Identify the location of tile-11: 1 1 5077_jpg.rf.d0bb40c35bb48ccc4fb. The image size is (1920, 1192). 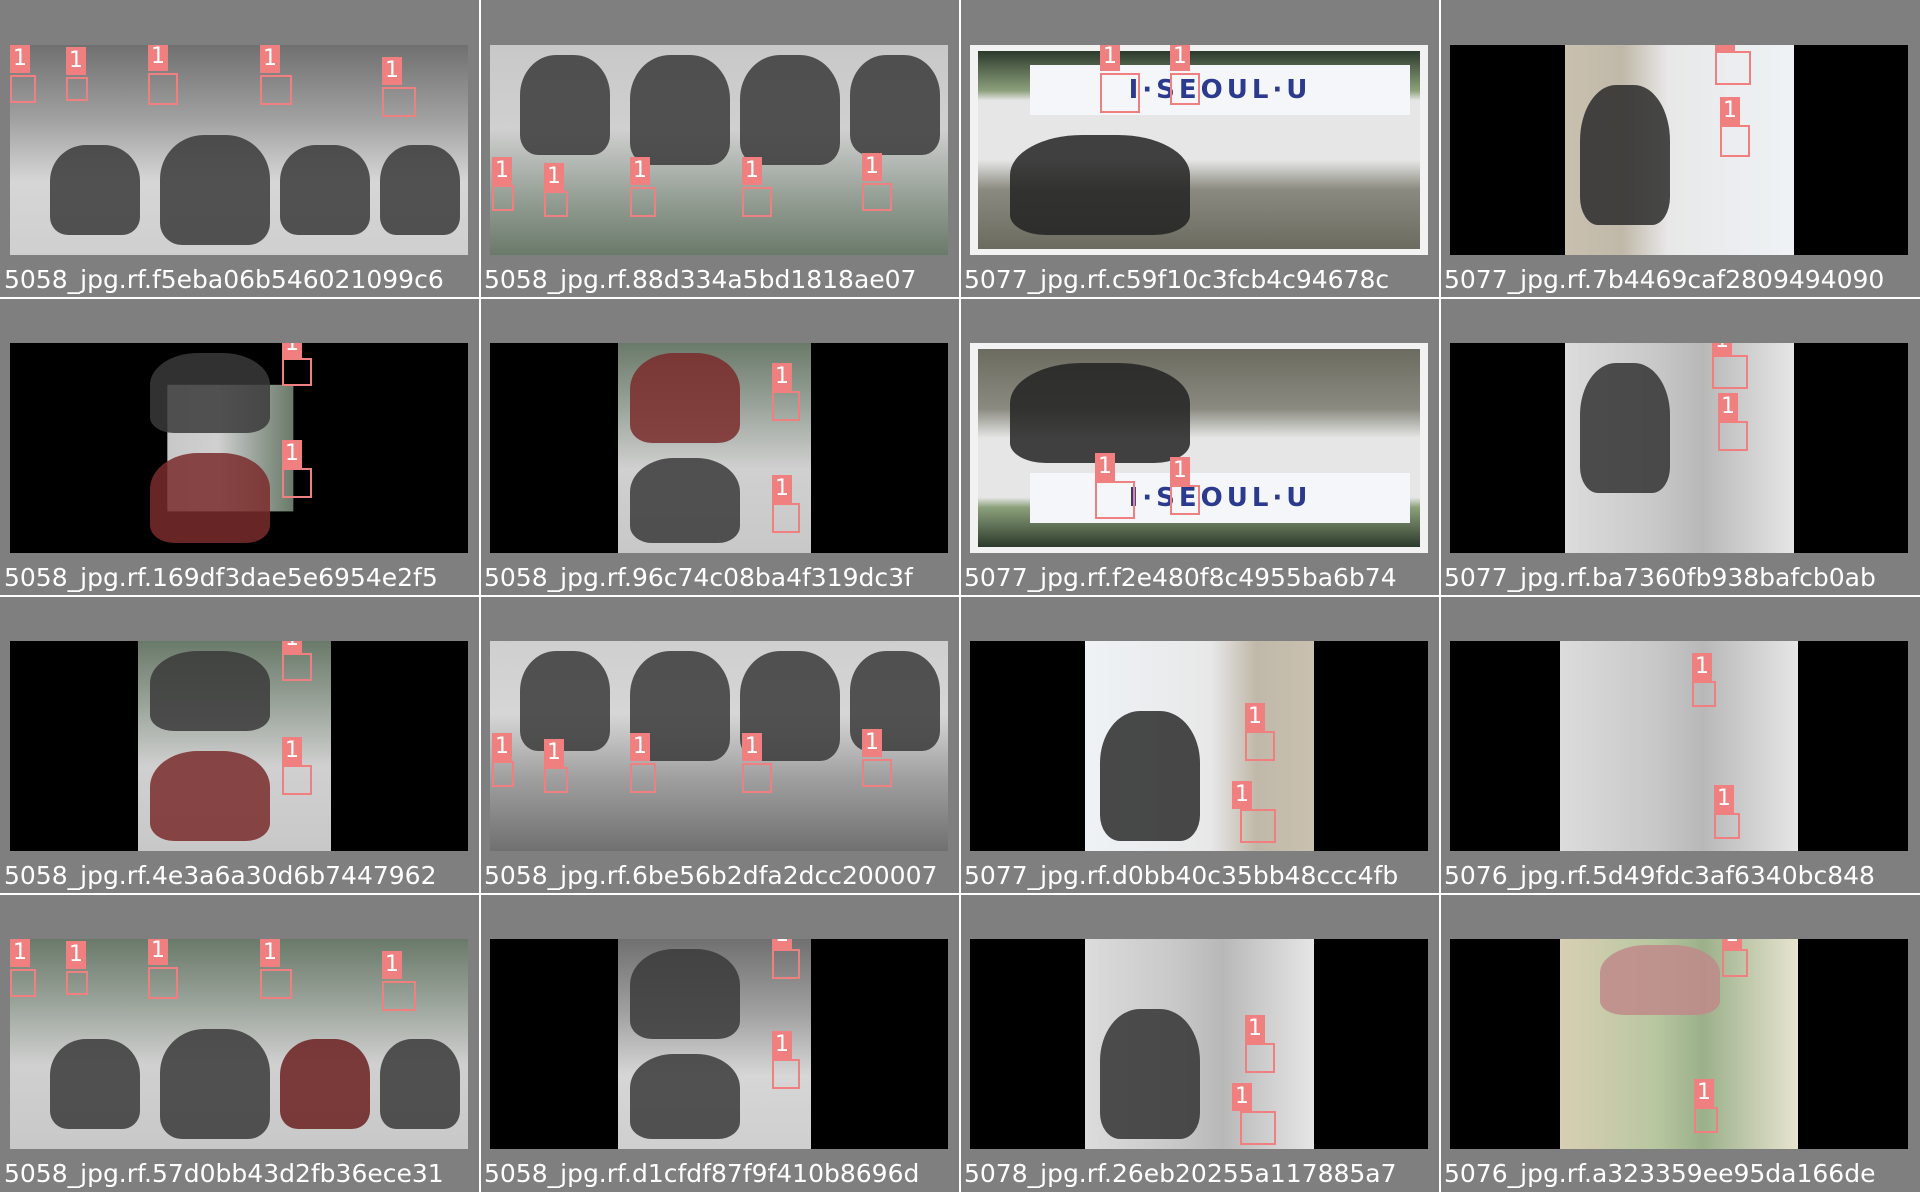
(1200, 745).